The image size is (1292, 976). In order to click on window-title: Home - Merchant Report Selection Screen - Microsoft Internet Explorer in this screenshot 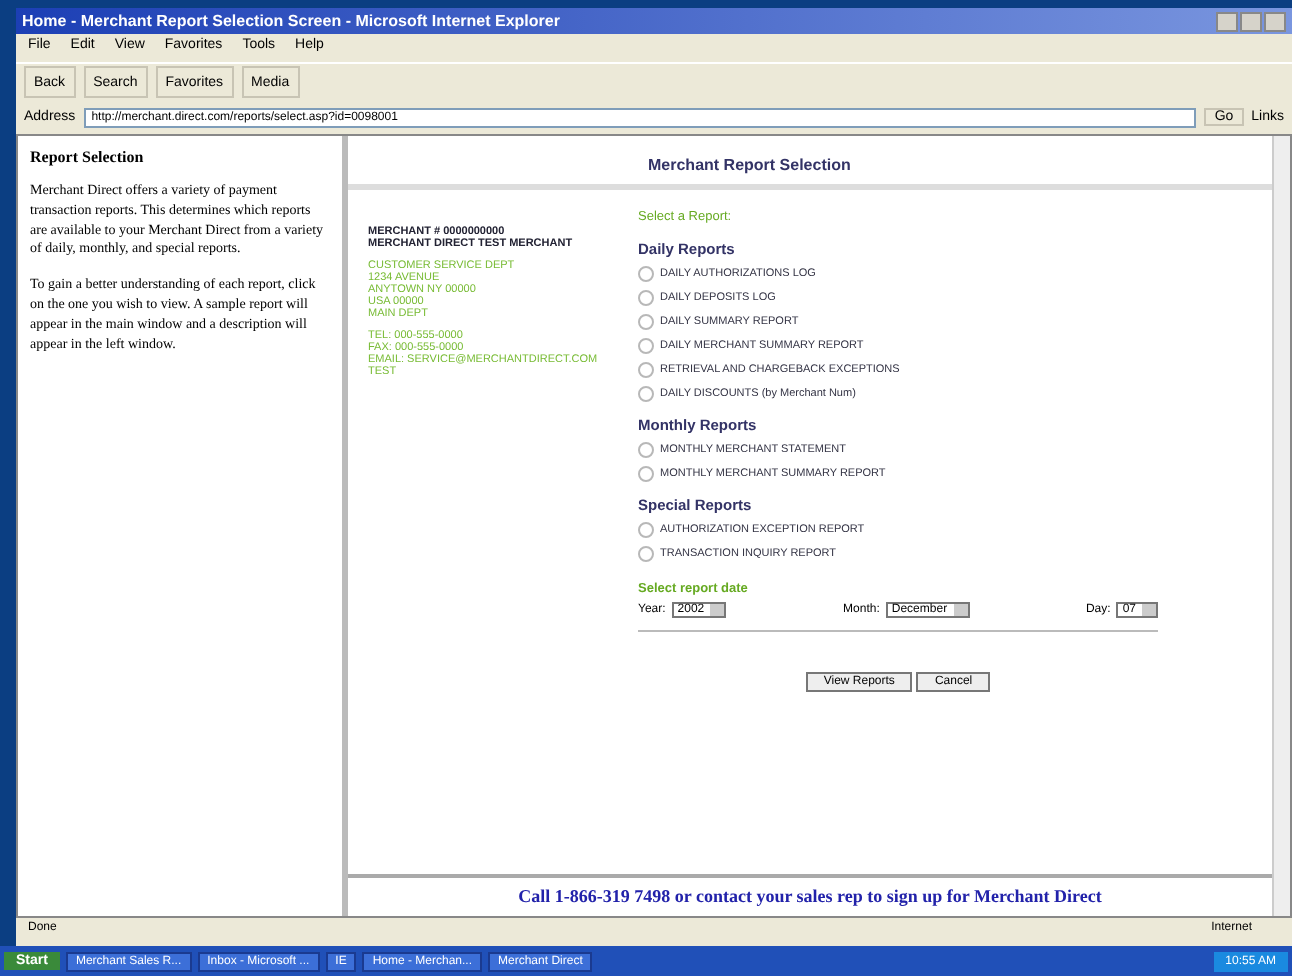, I will do `click(291, 21)`.